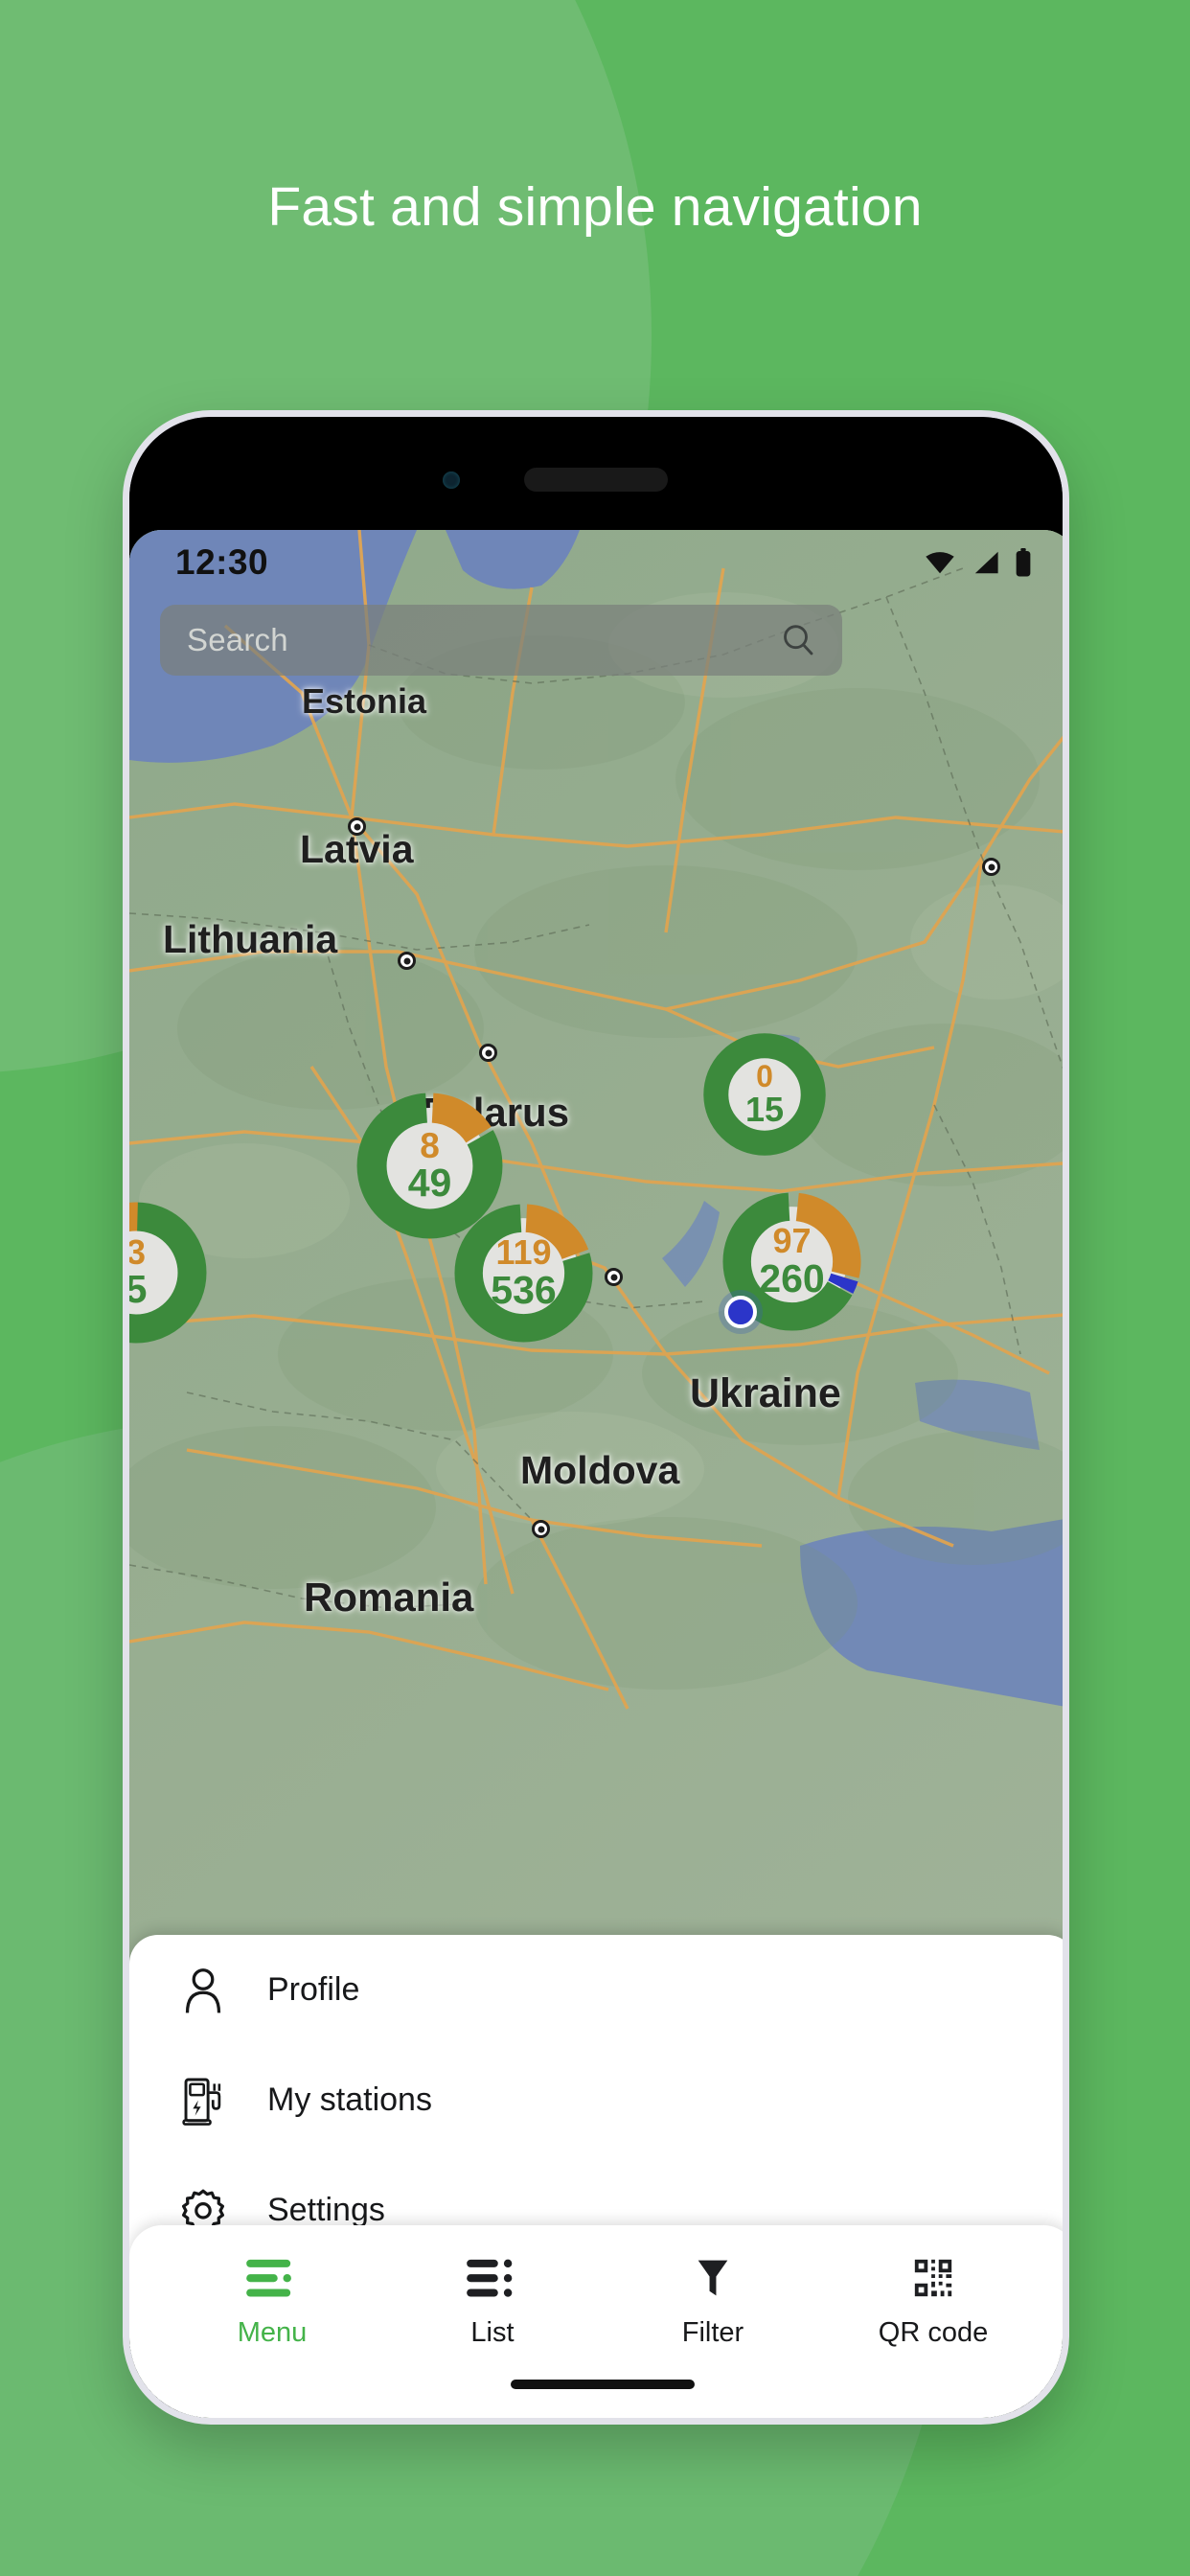  What do you see at coordinates (595, 207) in the screenshot?
I see `promo-headline: Fast and simple navigation` at bounding box center [595, 207].